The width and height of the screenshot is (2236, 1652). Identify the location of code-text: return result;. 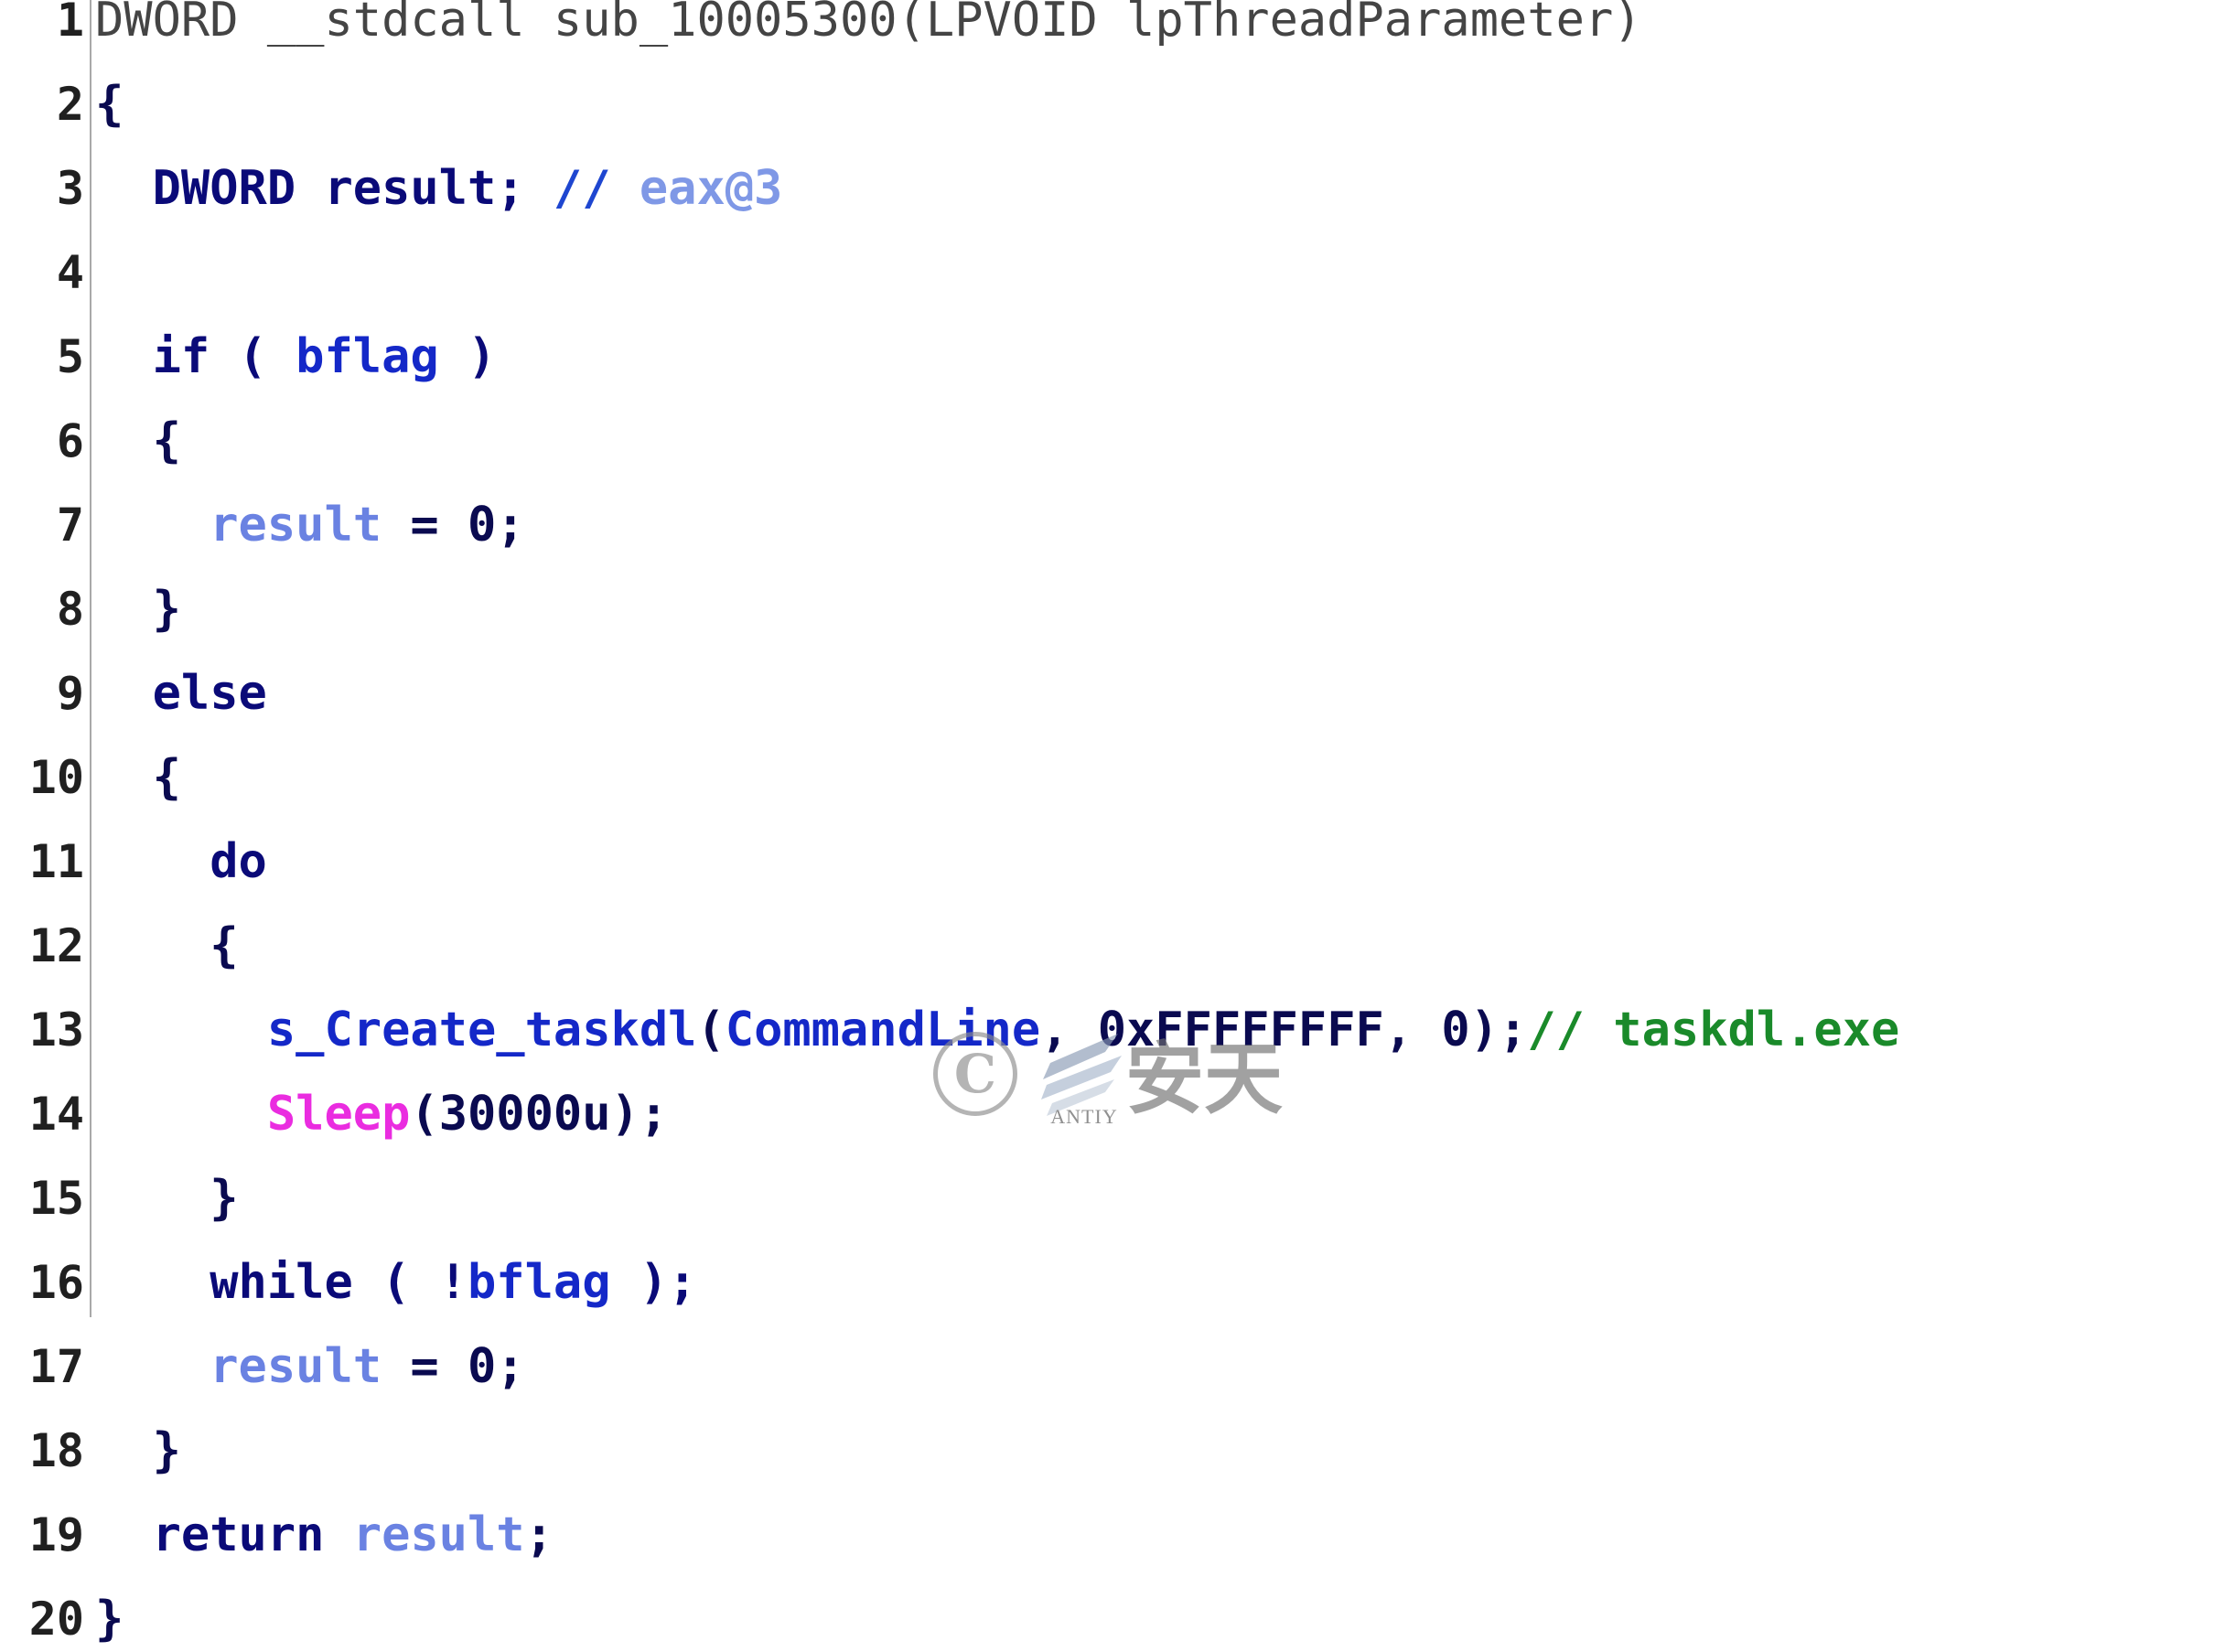
(324, 1535).